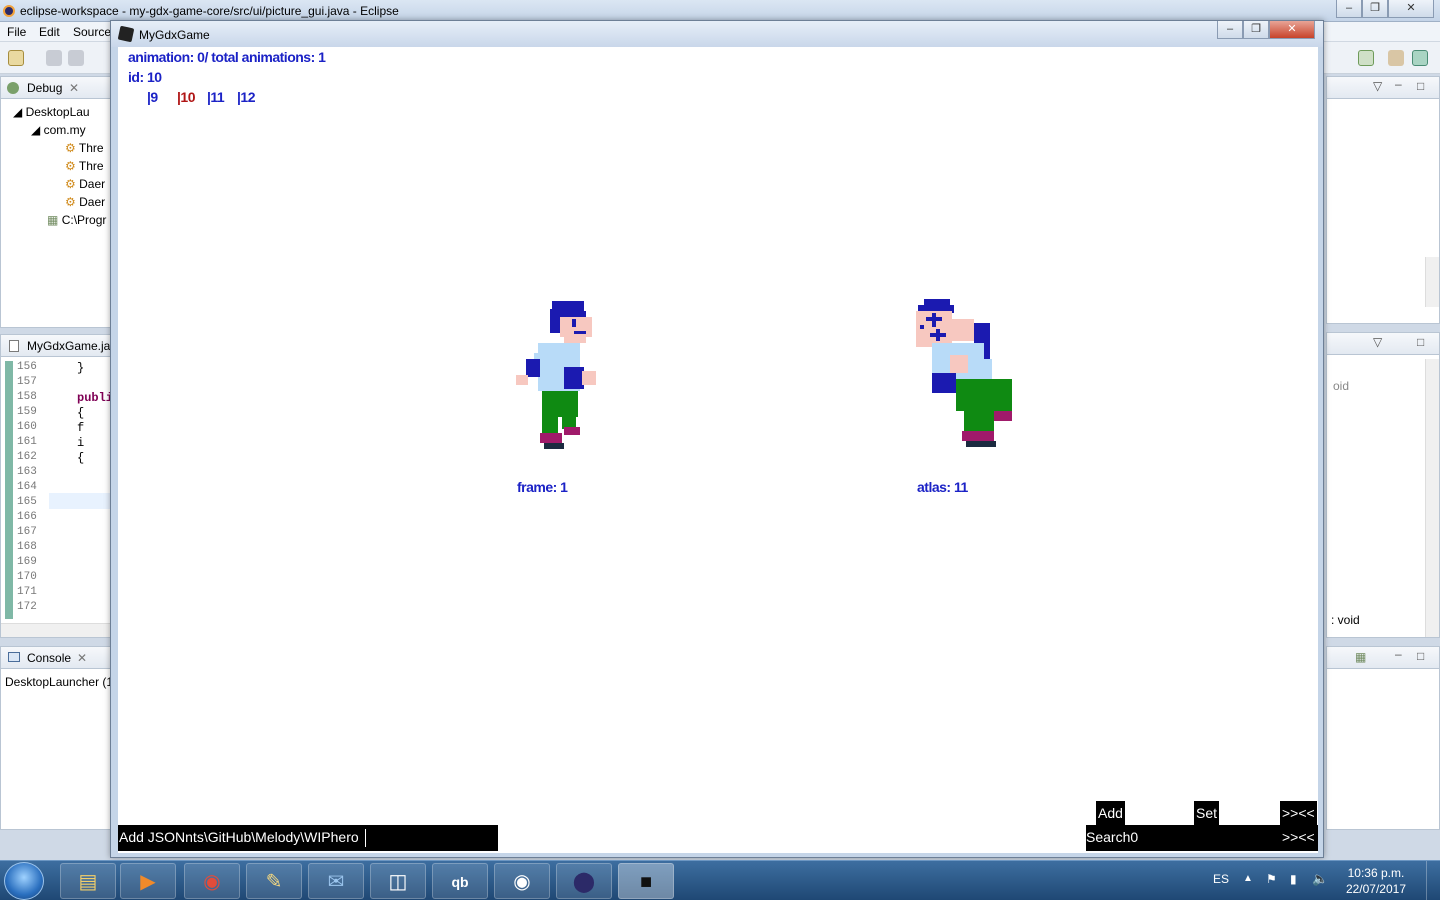 Image resolution: width=1440 pixels, height=900 pixels. What do you see at coordinates (1375, 9) in the screenshot?
I see `eclipse-maximize-button: ❐` at bounding box center [1375, 9].